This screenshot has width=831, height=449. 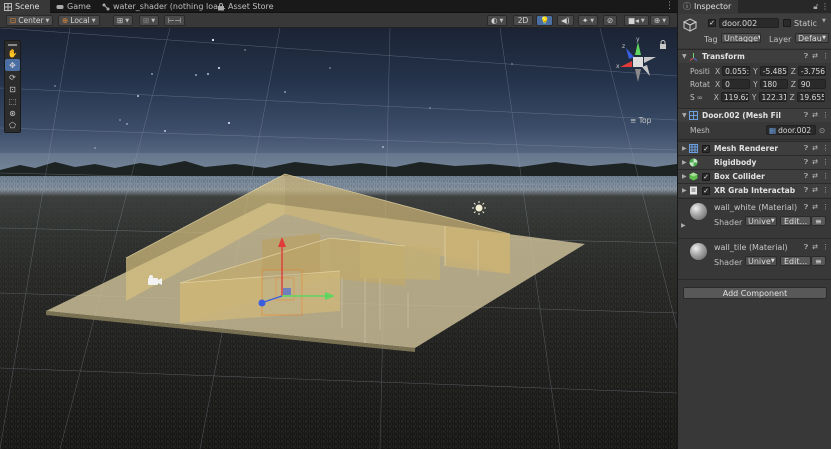 I want to click on mesh-filter-header: ▼ Door.002 (Mesh Fil ❓︎ ⇄ ⋮, so click(x=754, y=115).